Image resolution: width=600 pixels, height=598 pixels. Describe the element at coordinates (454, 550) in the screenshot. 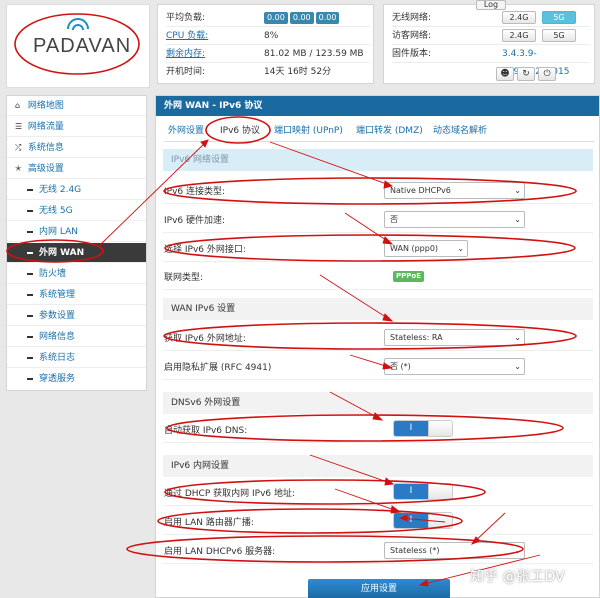

I see `dhcpv6-server-select: Stateless (*) ⌄` at that location.